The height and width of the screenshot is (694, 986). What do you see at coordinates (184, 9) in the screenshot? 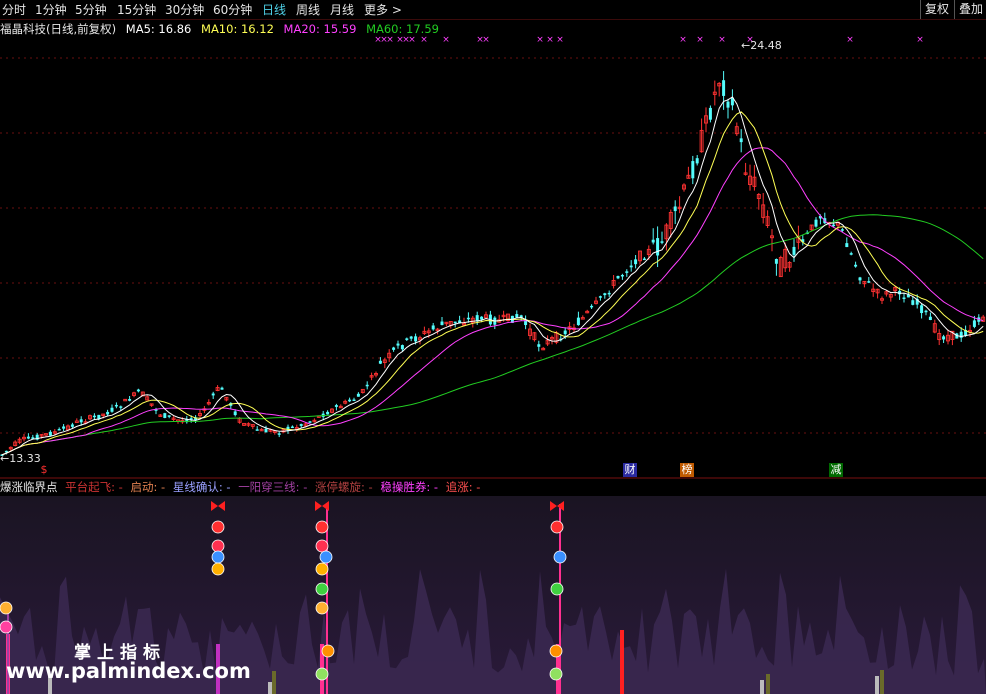
I see `tab-30min: 30分钟` at bounding box center [184, 9].